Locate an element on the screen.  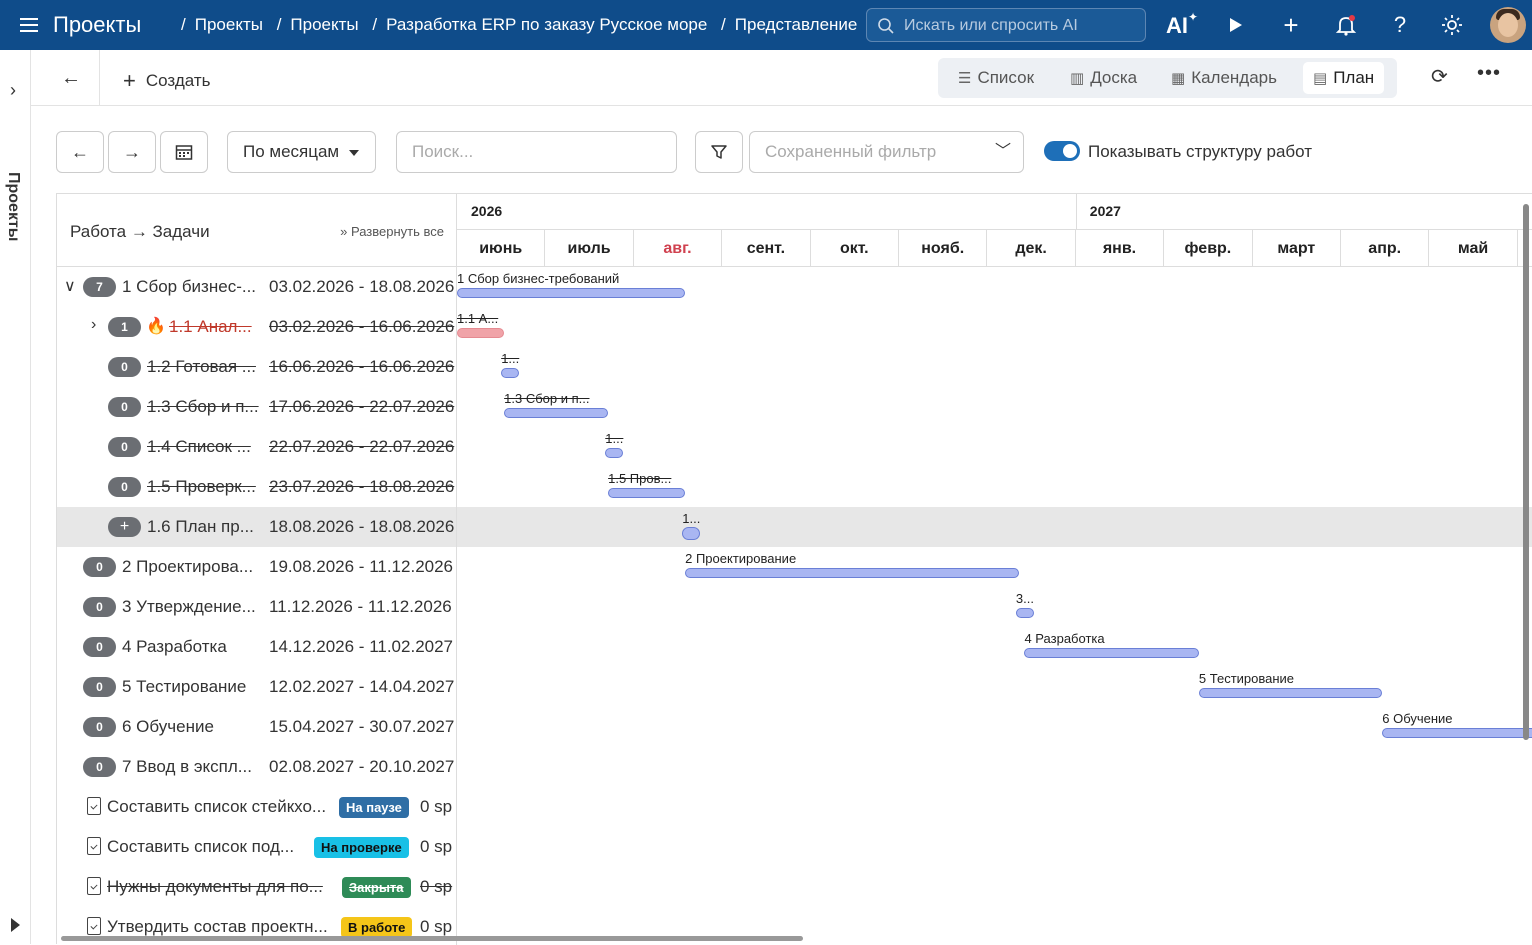
status-badge: Закрыта is located at coordinates (376, 887).